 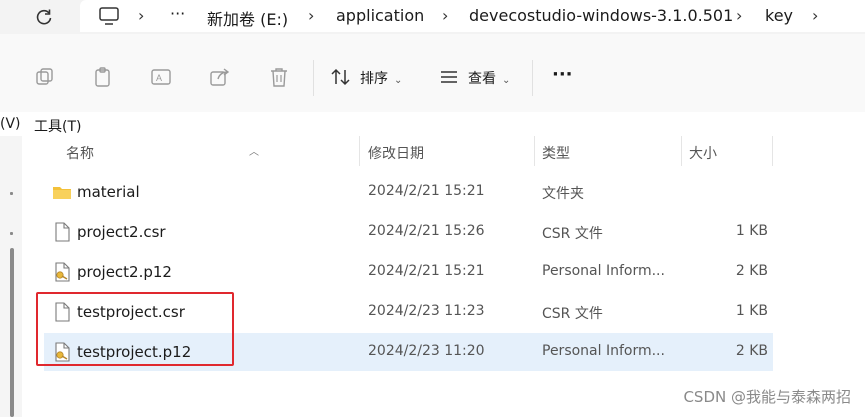 What do you see at coordinates (247, 18) in the screenshot?
I see `breadcrumb-drive: 新加卷 (E:)` at bounding box center [247, 18].